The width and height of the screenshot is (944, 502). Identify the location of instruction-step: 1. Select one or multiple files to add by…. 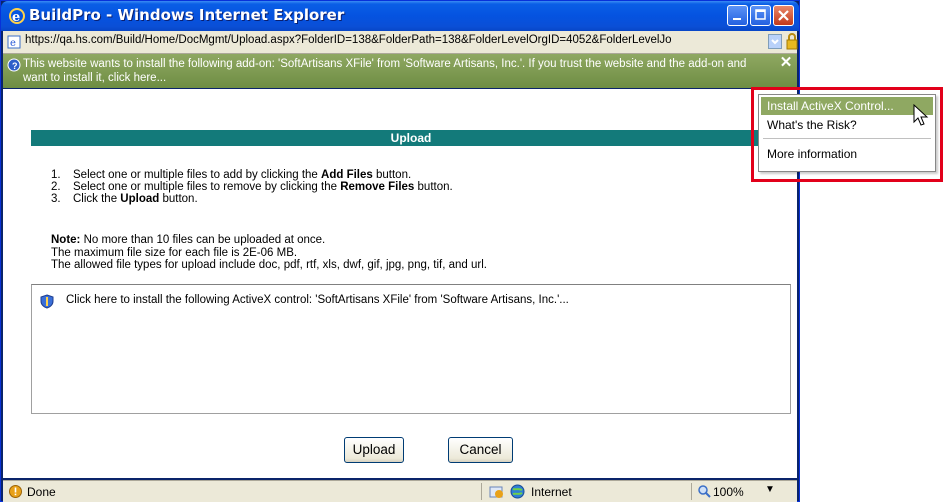
(231, 175).